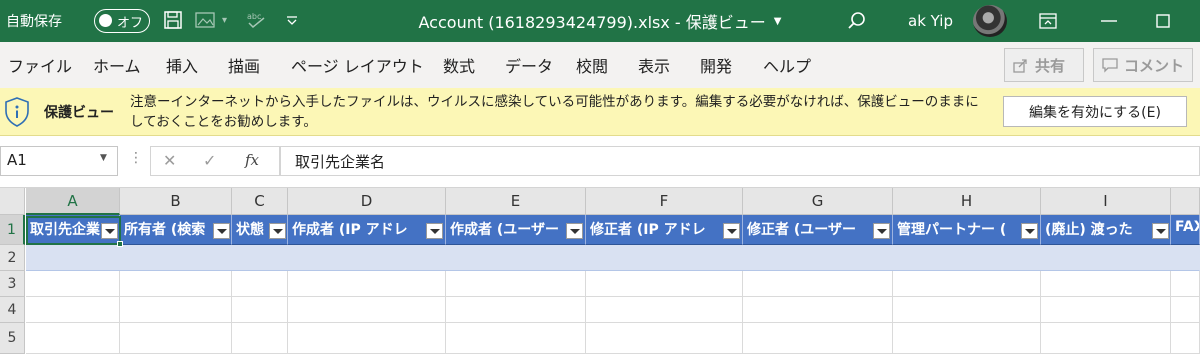 Image resolution: width=1200 pixels, height=354 pixels. I want to click on formula-input: 取引先企業名, so click(740, 161).